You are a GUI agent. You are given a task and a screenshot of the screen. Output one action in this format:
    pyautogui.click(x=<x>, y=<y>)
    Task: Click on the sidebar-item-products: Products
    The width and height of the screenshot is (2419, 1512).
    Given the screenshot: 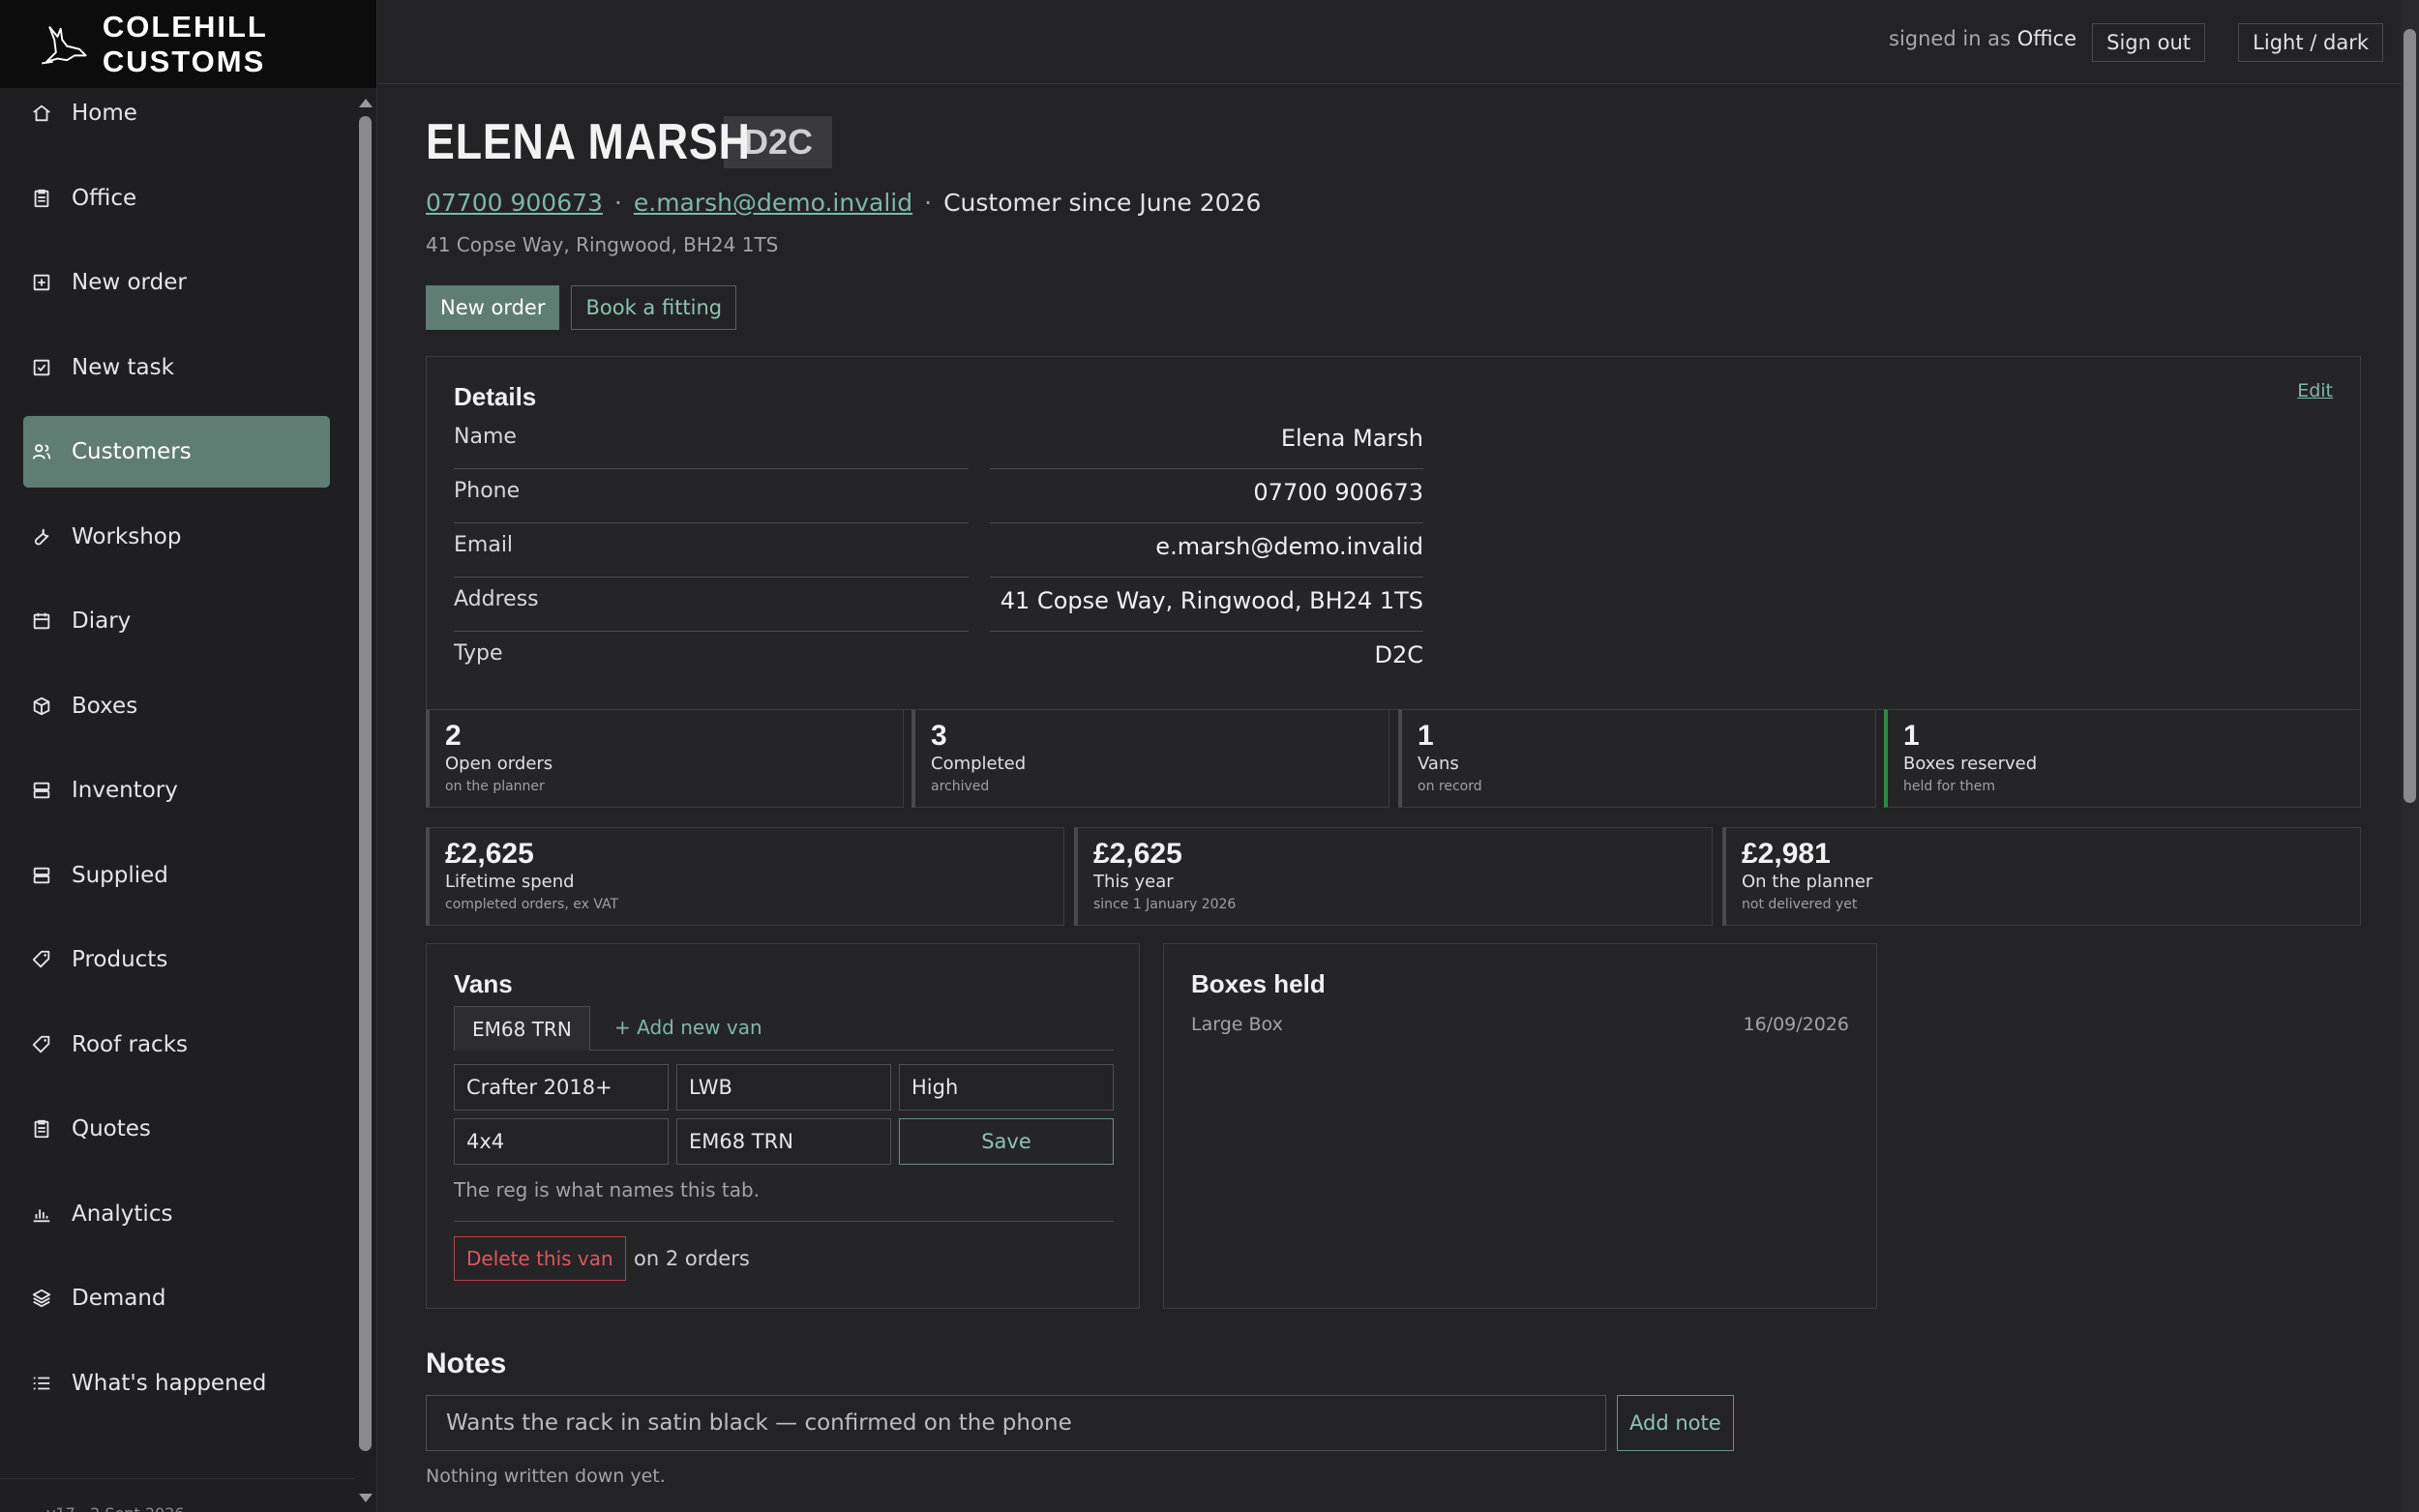 What is the action you would take?
    pyautogui.click(x=176, y=959)
    